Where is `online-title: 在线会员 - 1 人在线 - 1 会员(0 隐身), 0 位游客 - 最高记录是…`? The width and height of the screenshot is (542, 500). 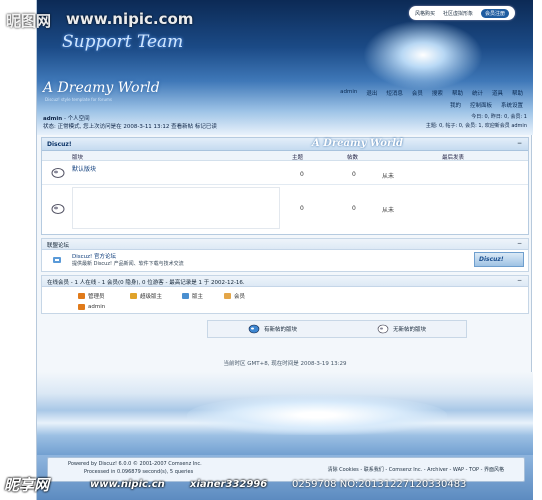 online-title: 在线会员 - 1 人在线 - 1 会员(0 隐身), 0 位游客 - 最高记录是… is located at coordinates (146, 283).